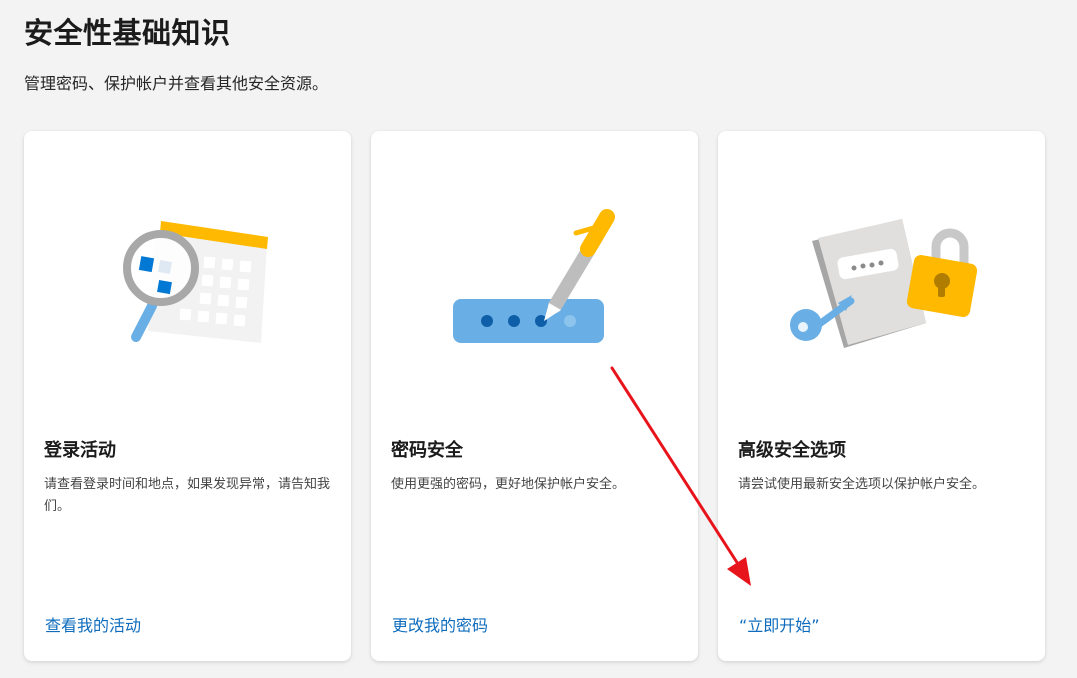 This screenshot has height=678, width=1077. What do you see at coordinates (440, 624) in the screenshot?
I see `change-my-password-link: 更改我的密码` at bounding box center [440, 624].